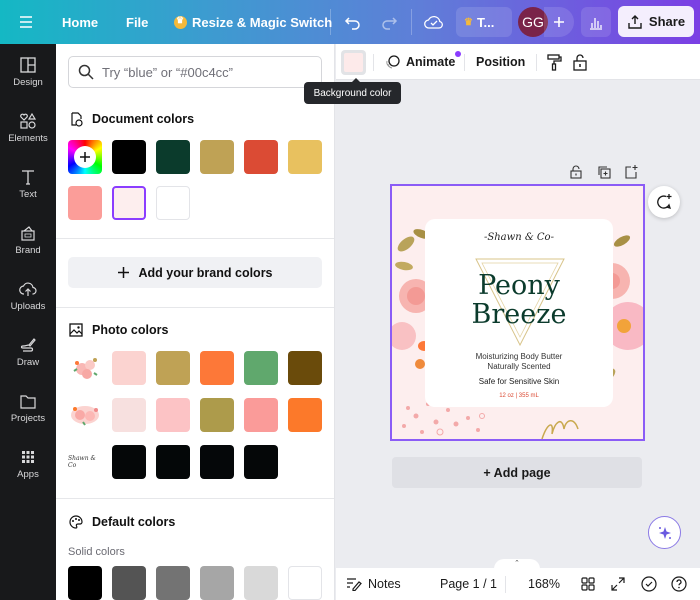 The width and height of the screenshot is (700, 600). Describe the element at coordinates (130, 330) in the screenshot. I see `photo-colors-title: Photo colors` at that location.